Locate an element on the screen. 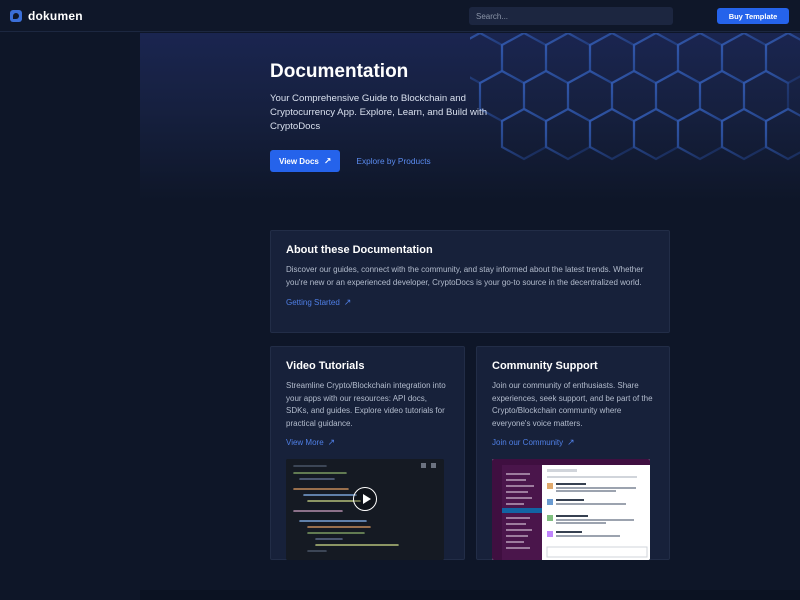 This screenshot has height=600, width=800. view-more-label: View More is located at coordinates (305, 442).